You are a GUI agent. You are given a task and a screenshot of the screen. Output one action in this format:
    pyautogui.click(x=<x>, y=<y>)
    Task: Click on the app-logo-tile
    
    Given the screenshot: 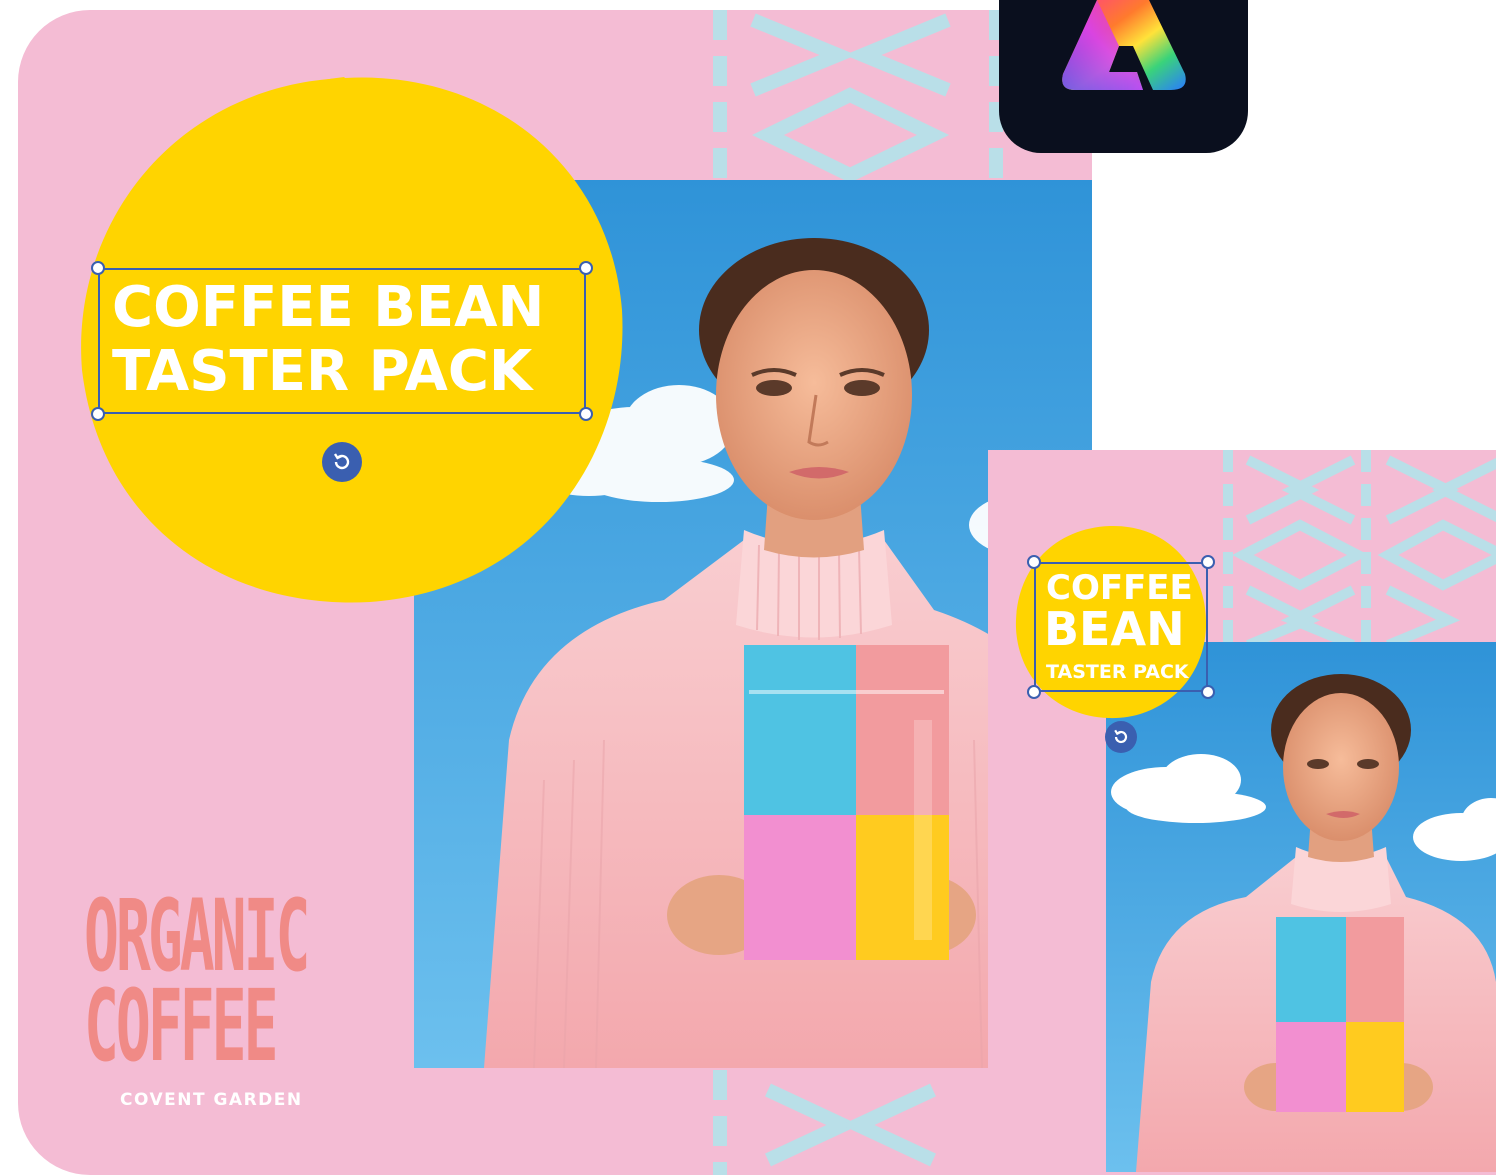 What is the action you would take?
    pyautogui.click(x=1123, y=76)
    